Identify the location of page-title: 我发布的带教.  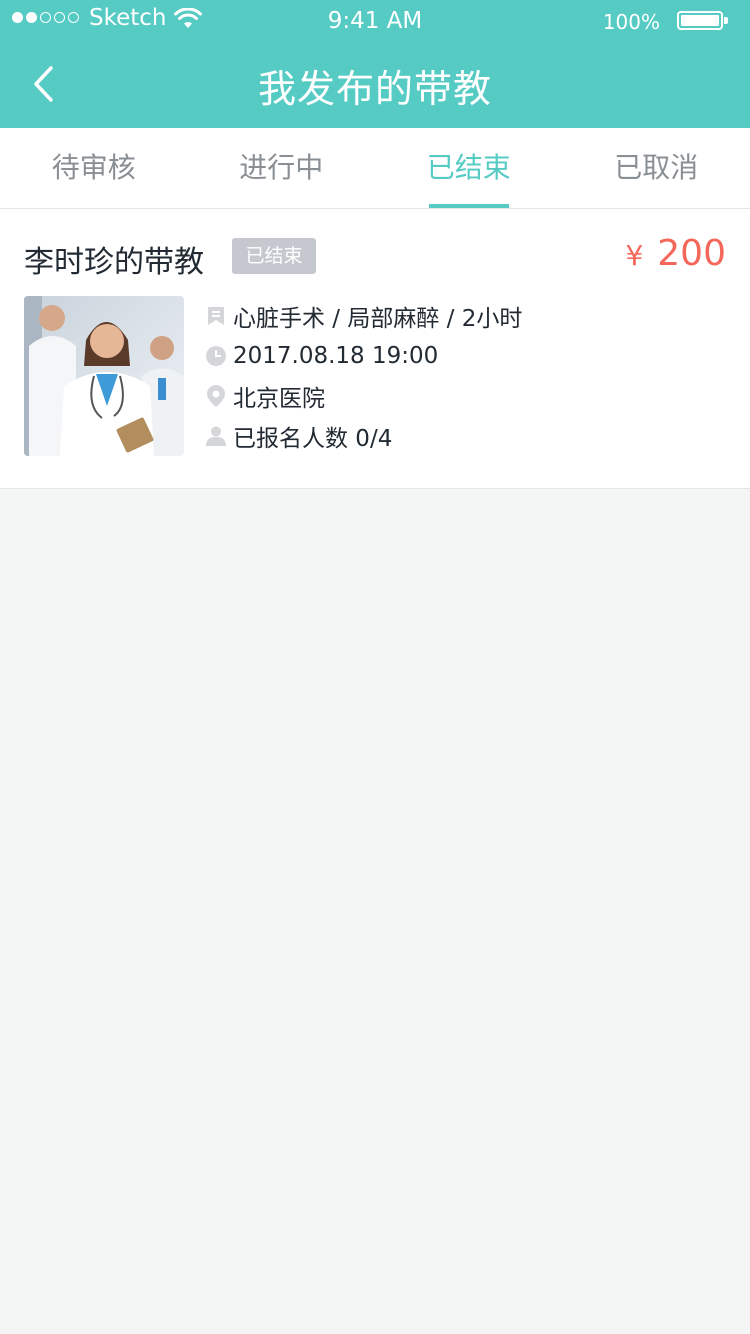
(374, 89).